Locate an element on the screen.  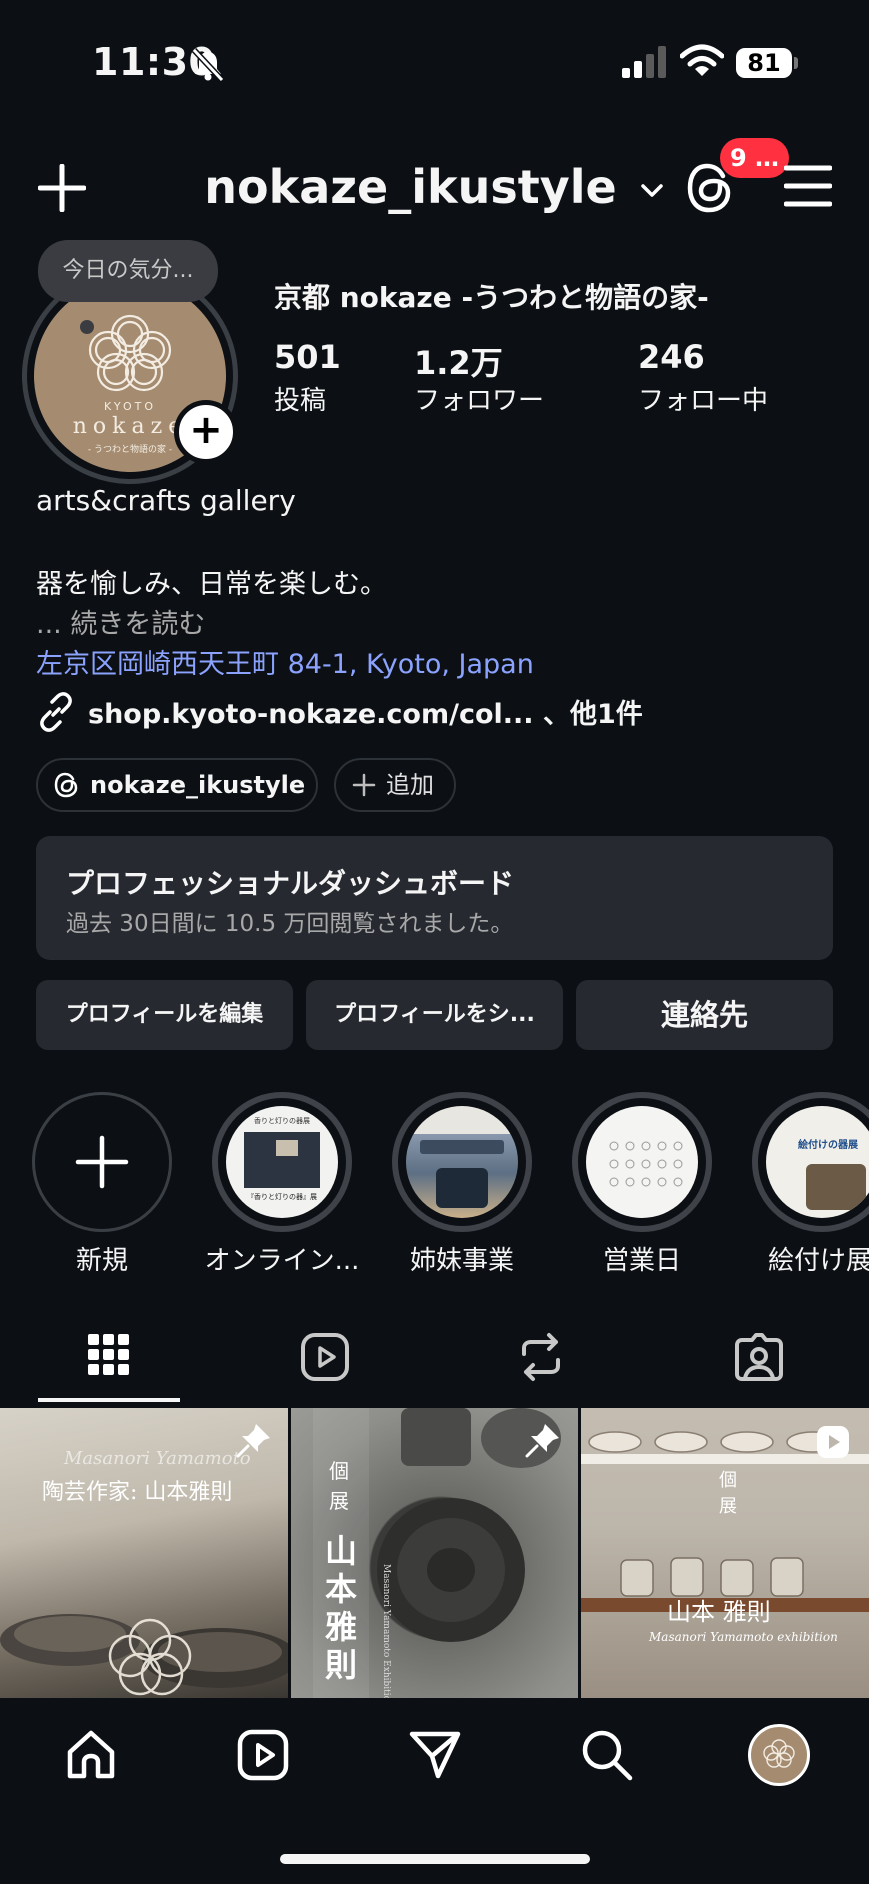
battery-tip is located at coordinates (796, 63).